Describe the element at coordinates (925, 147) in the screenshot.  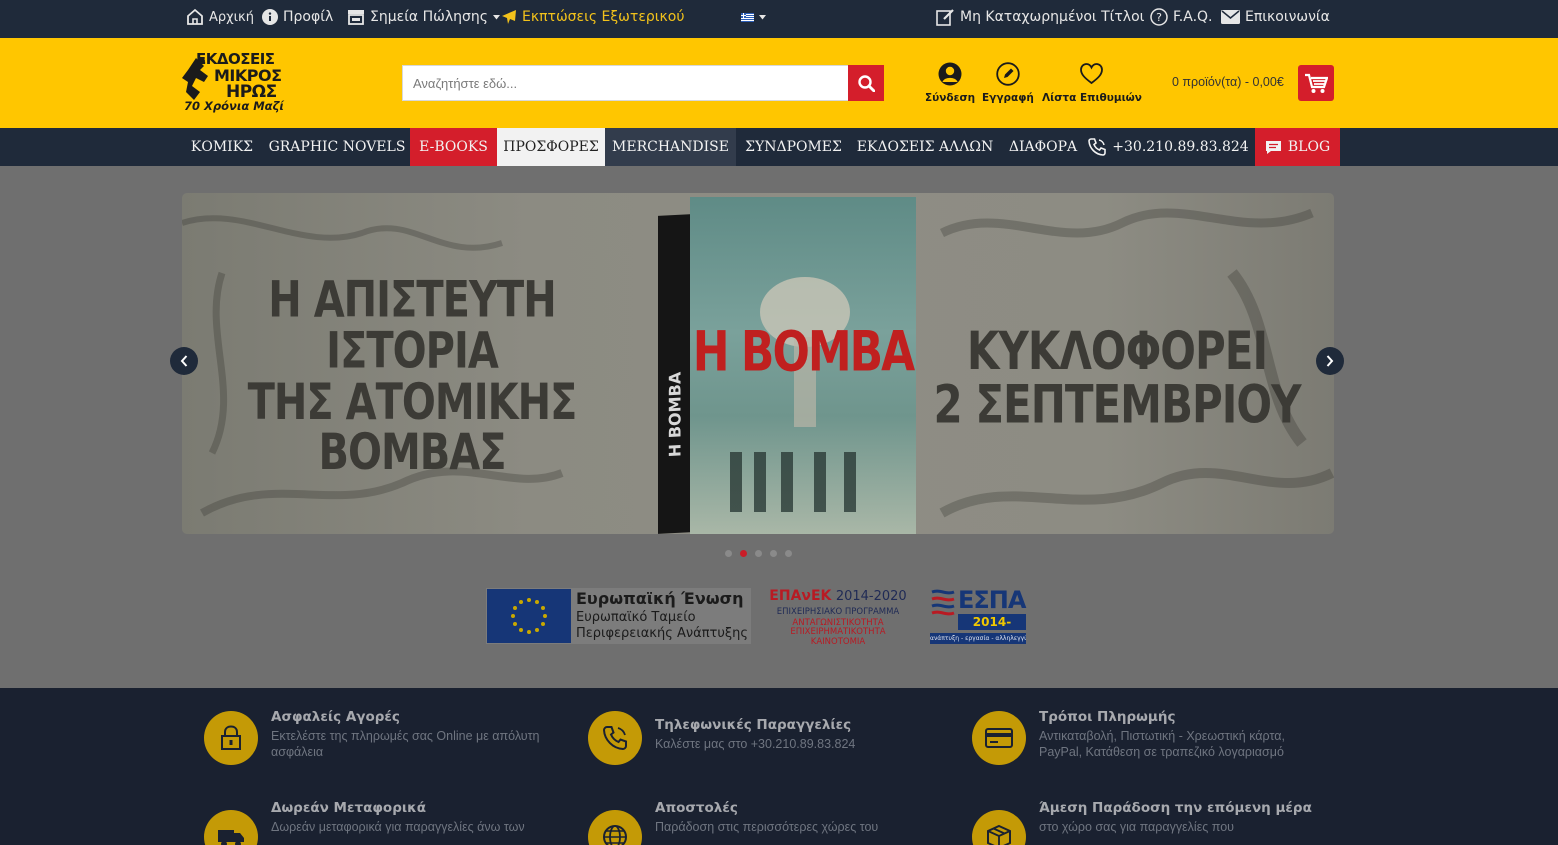
I see `nav-other-publishers: ΕΚΔΟΣΕΙΣ ΑΛΛΩΝ` at that location.